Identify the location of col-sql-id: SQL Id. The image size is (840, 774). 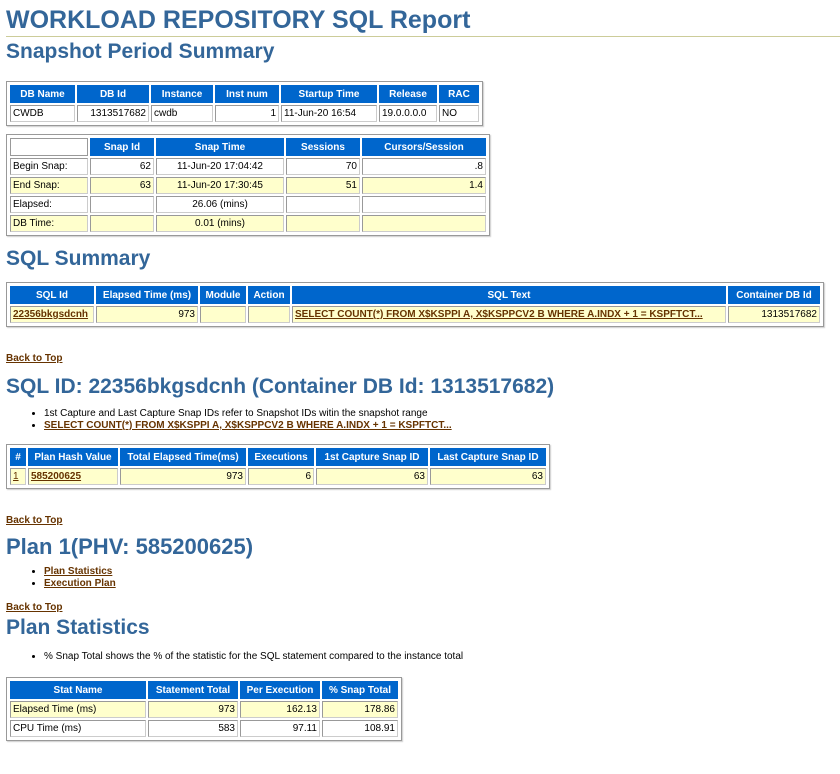
(52, 295).